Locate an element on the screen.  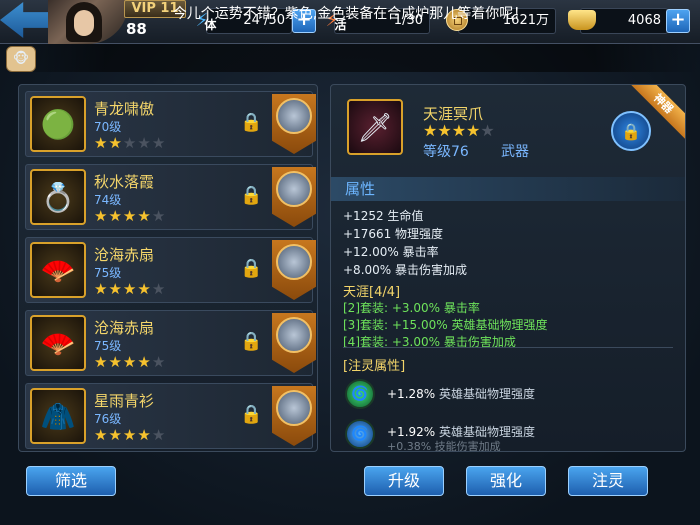
equipment-list-item: 🟢 青龙啸傲 70级 ★★★★★ 🔒 is located at coordinates (170, 124).